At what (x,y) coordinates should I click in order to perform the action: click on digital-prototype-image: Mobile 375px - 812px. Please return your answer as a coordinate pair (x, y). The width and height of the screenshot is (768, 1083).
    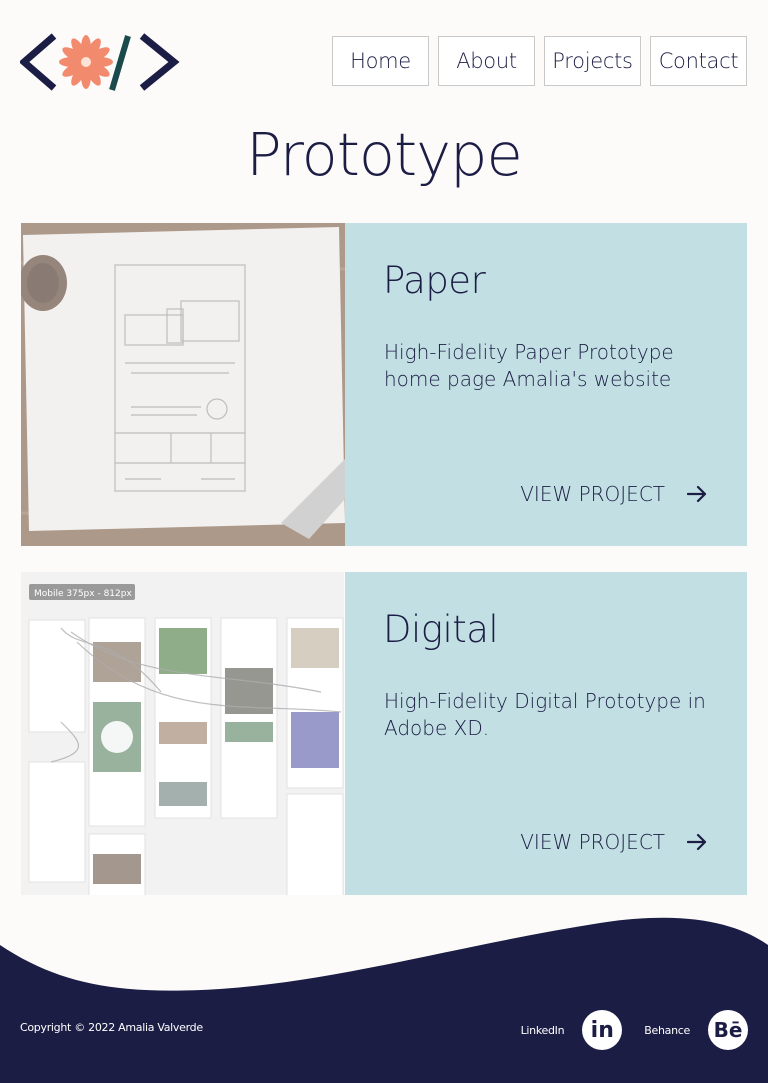
    Looking at the image, I should click on (183, 733).